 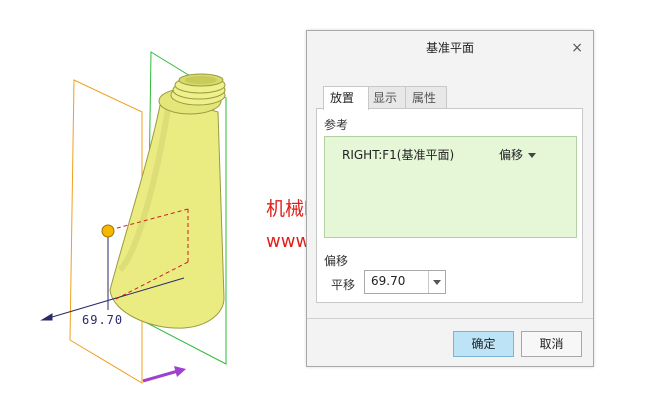 What do you see at coordinates (577, 48) in the screenshot?
I see `close-icon: ×` at bounding box center [577, 48].